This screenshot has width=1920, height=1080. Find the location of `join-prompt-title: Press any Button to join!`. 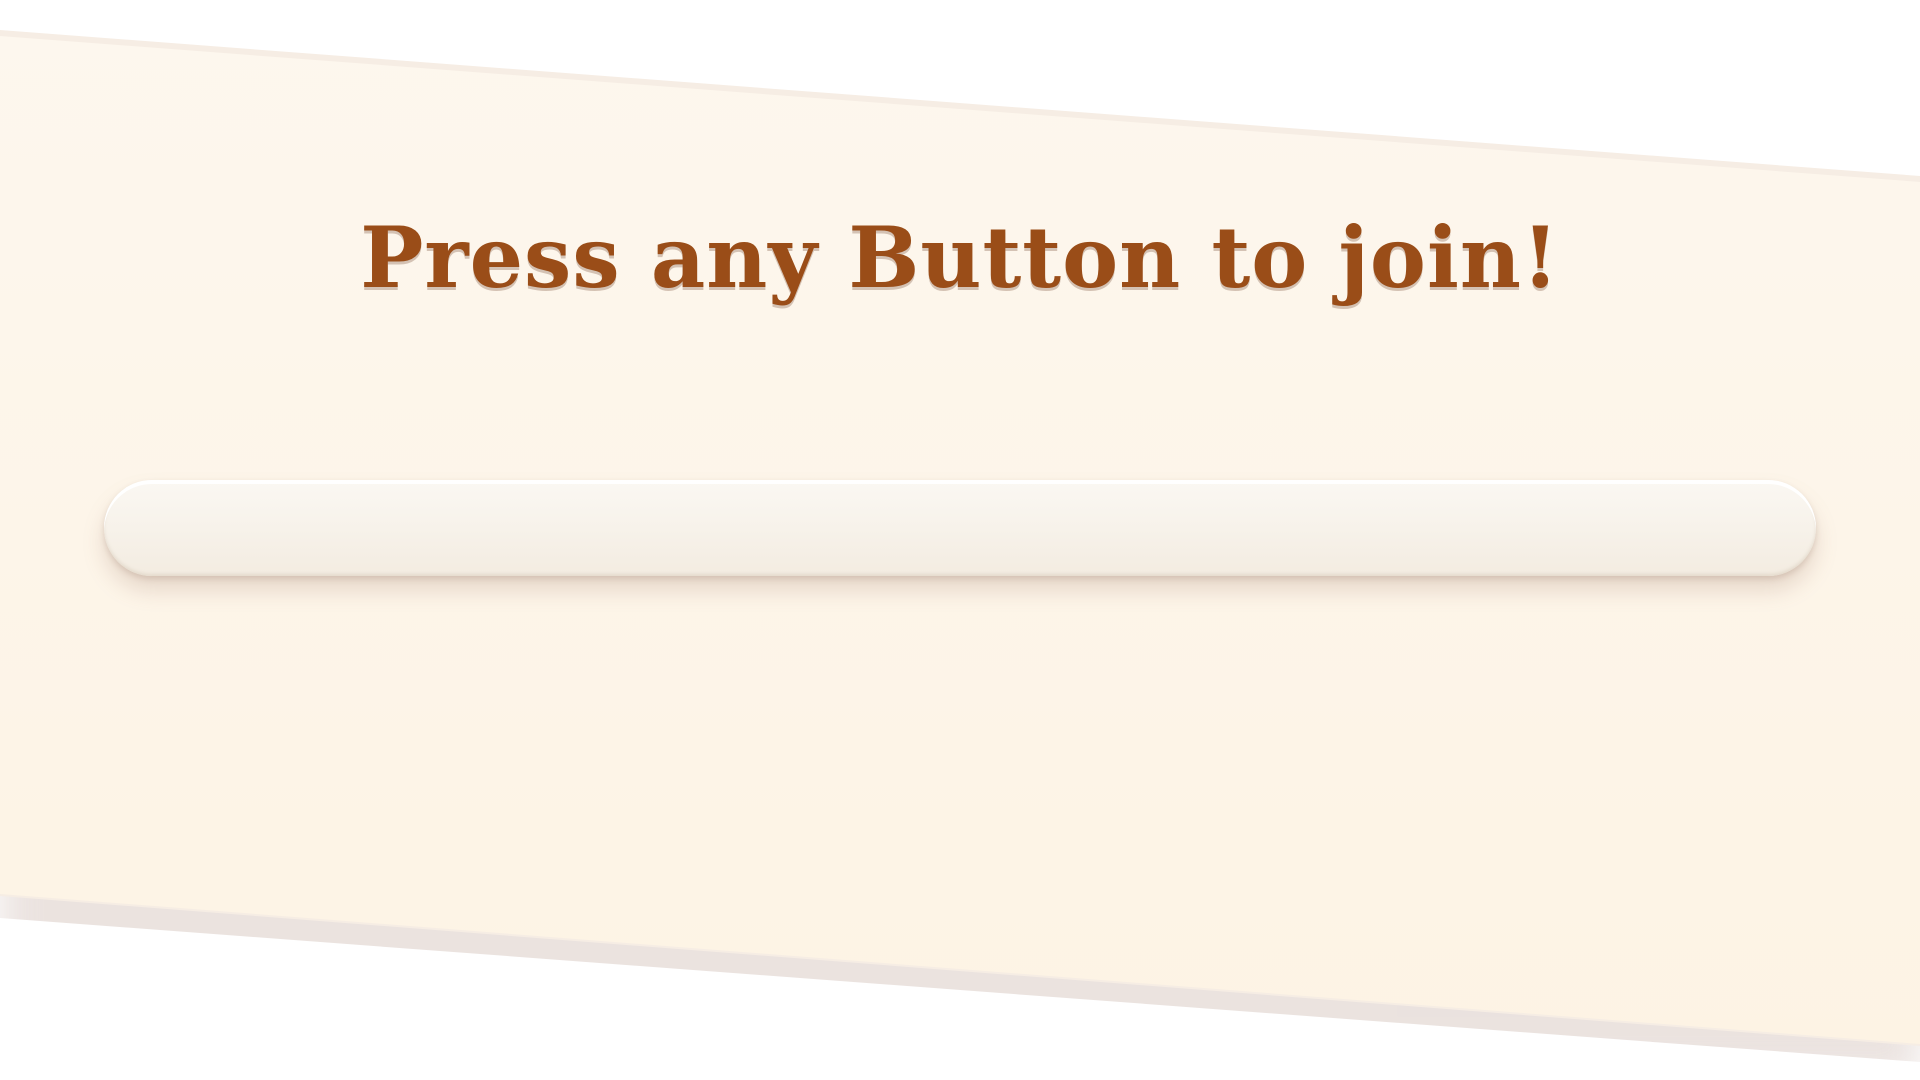

join-prompt-title: Press any Button to join! is located at coordinates (960, 257).